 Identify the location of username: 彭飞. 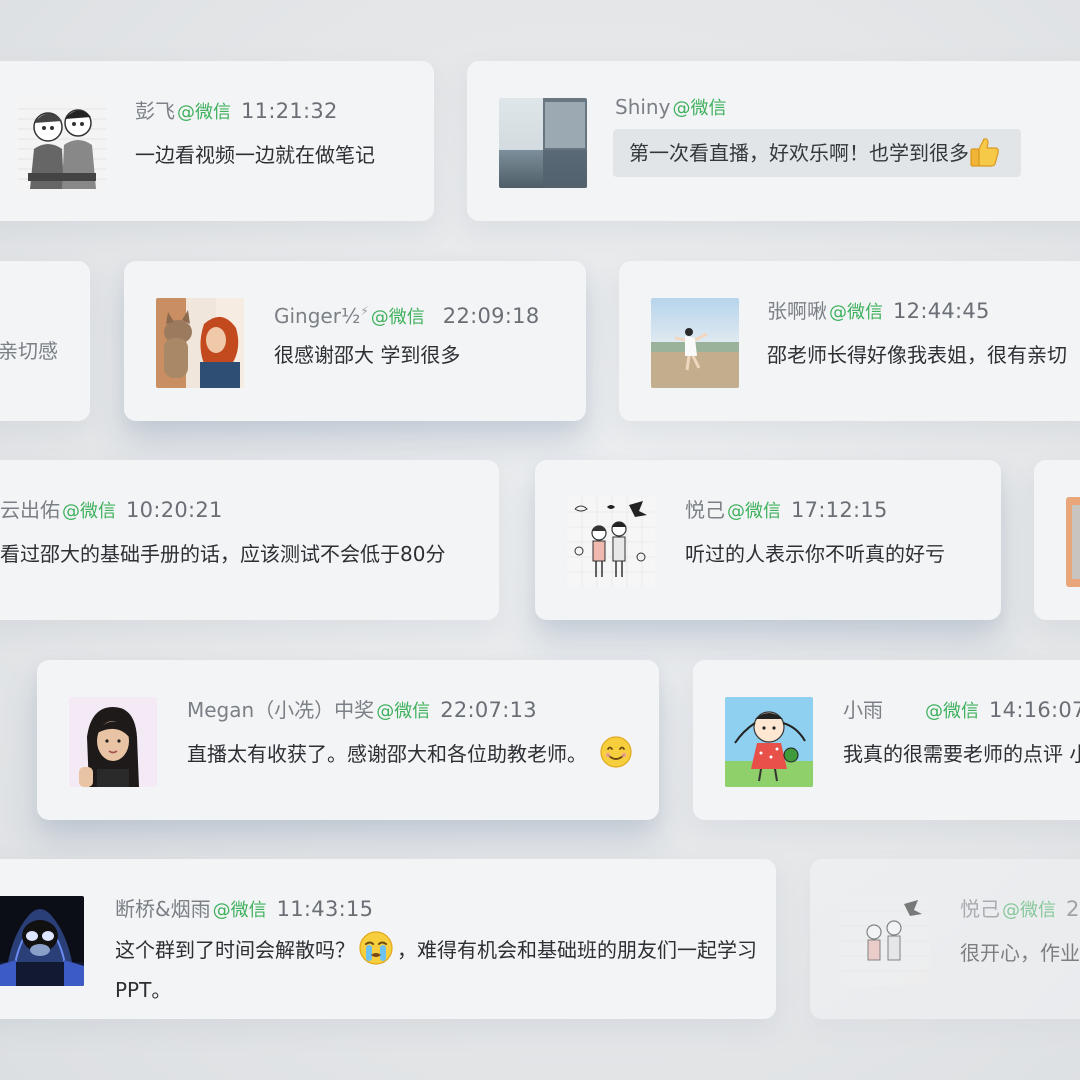
(155, 111).